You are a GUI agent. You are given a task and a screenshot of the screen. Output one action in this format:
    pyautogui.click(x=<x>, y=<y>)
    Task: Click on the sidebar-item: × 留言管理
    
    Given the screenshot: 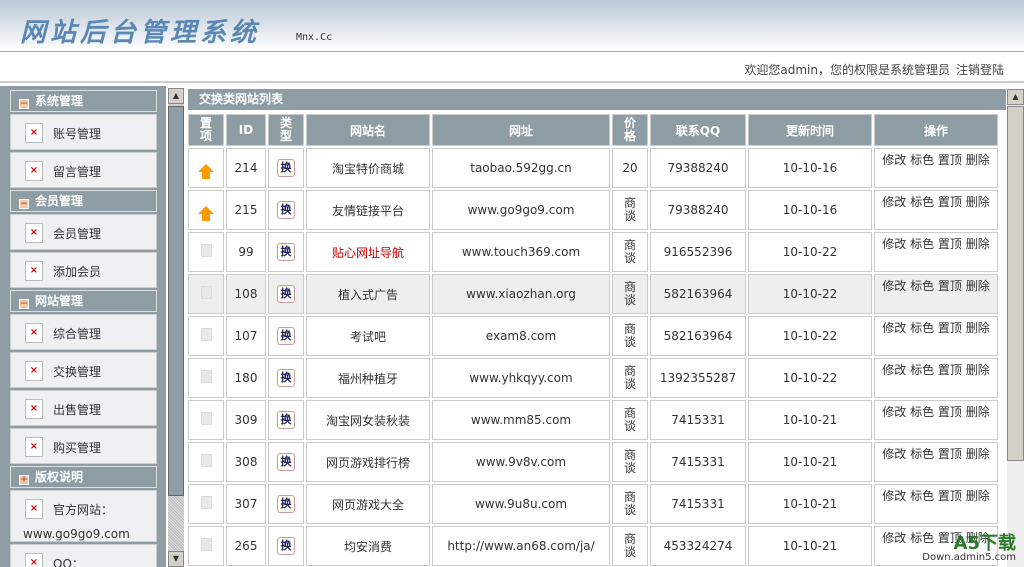 What is the action you would take?
    pyautogui.click(x=83, y=170)
    